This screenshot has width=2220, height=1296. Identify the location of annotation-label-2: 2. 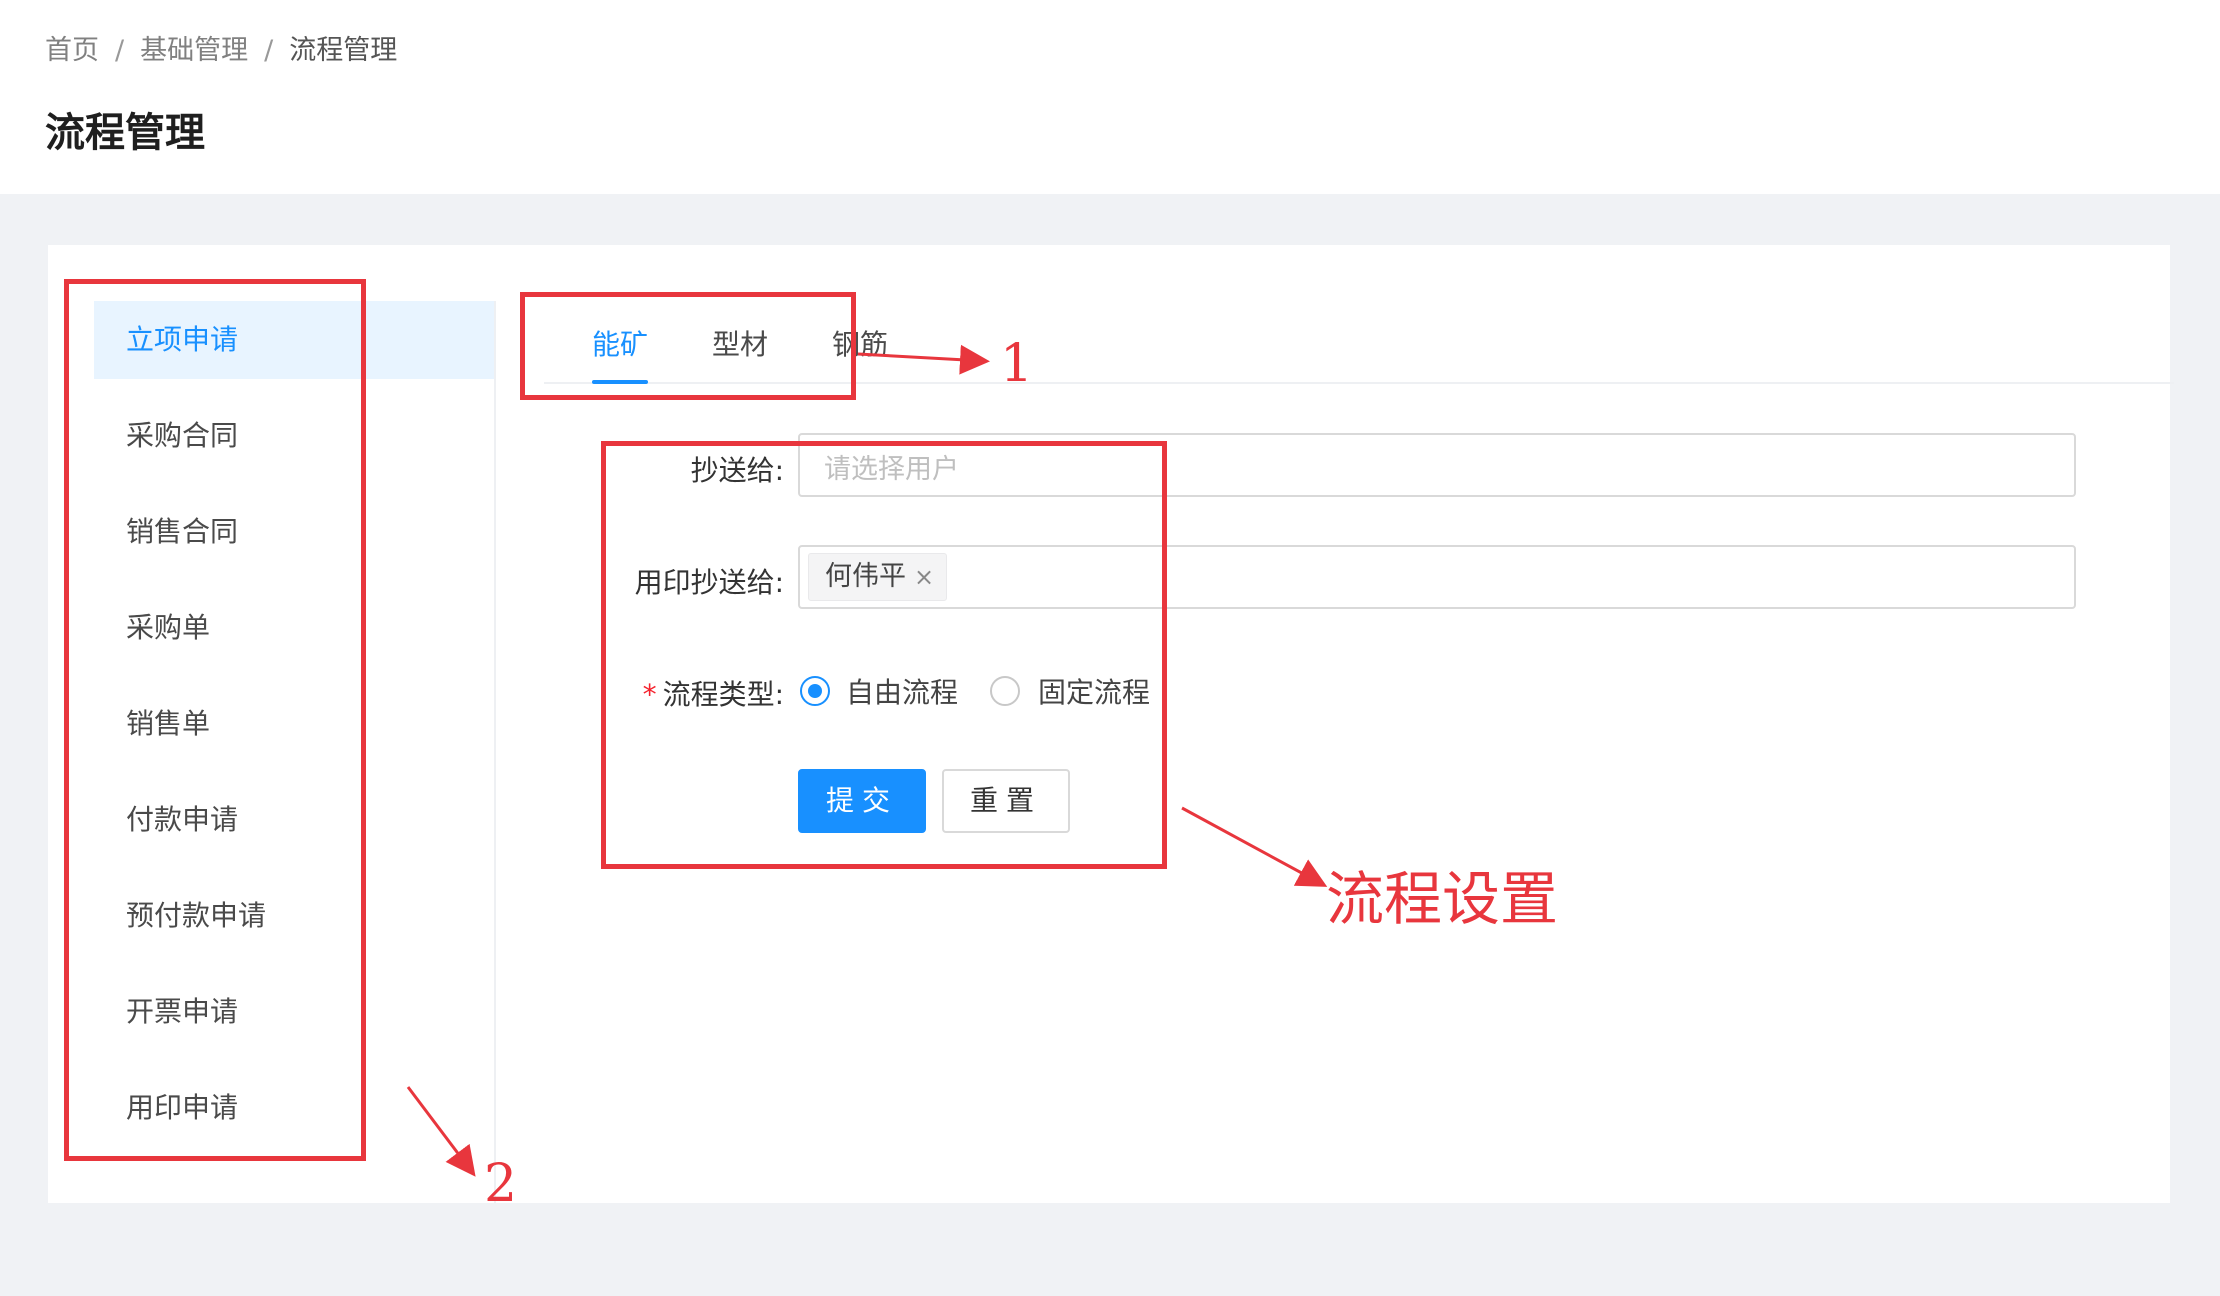
(501, 1184).